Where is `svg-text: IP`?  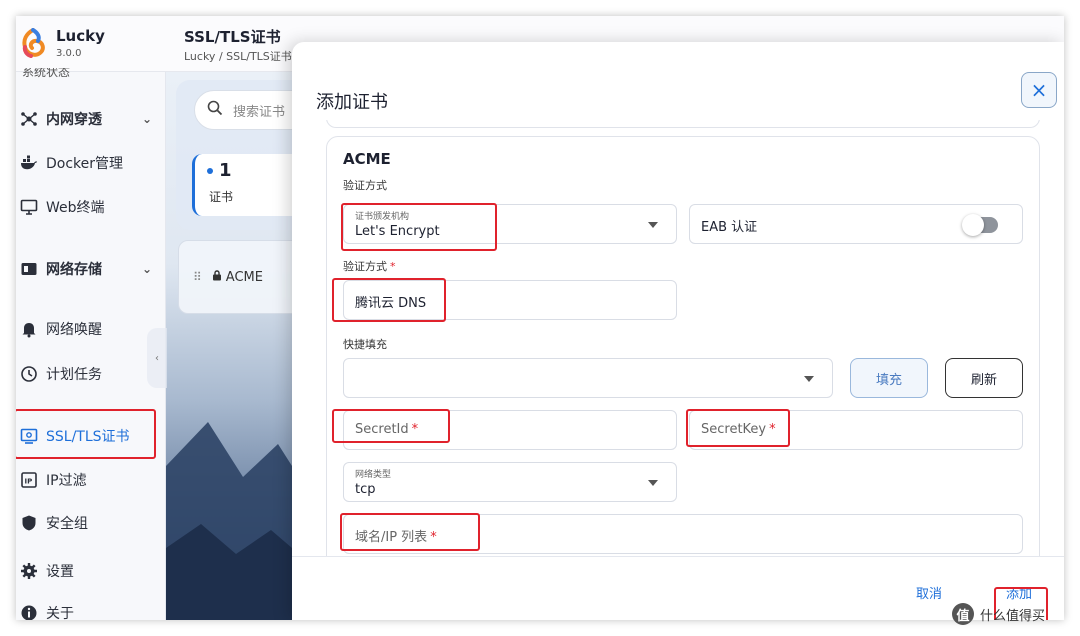 svg-text: IP is located at coordinates (29, 482).